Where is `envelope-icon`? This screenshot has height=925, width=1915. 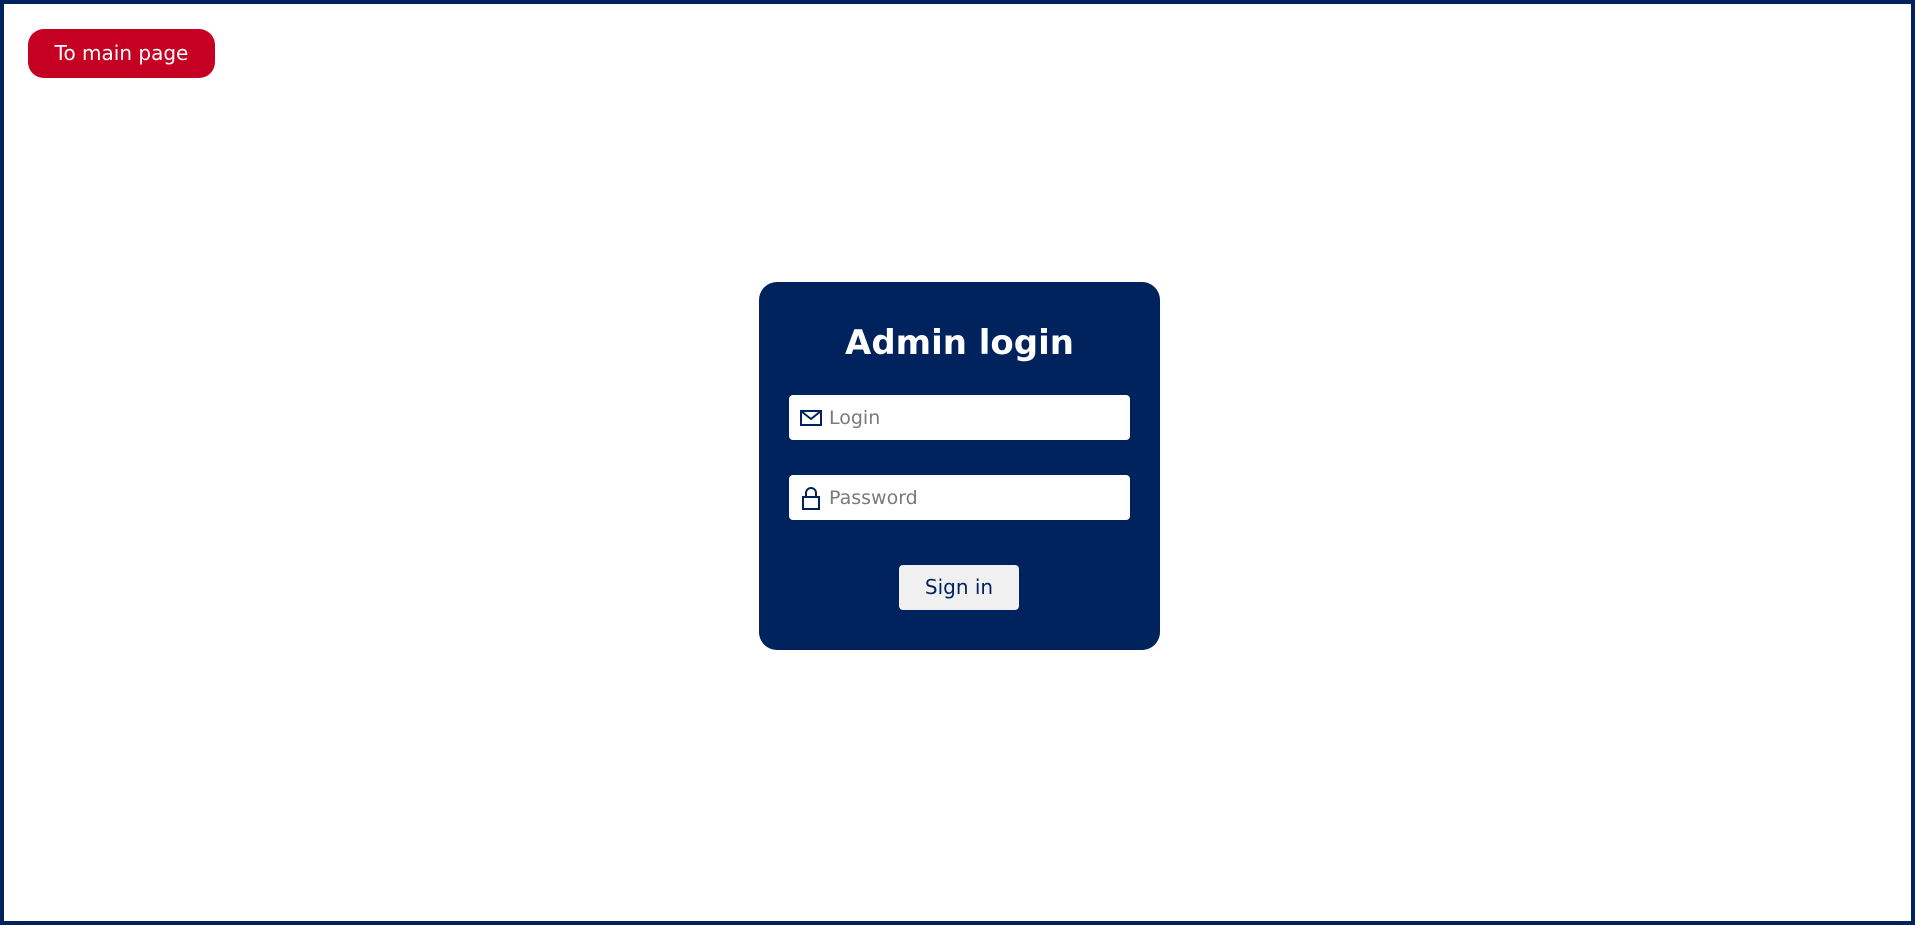
envelope-icon is located at coordinates (811, 418).